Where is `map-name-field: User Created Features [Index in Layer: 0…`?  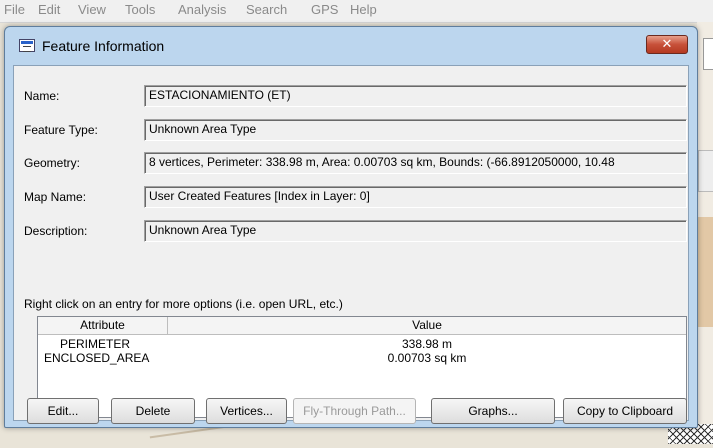 map-name-field: User Created Features [Index in Layer: 0… is located at coordinates (415, 197).